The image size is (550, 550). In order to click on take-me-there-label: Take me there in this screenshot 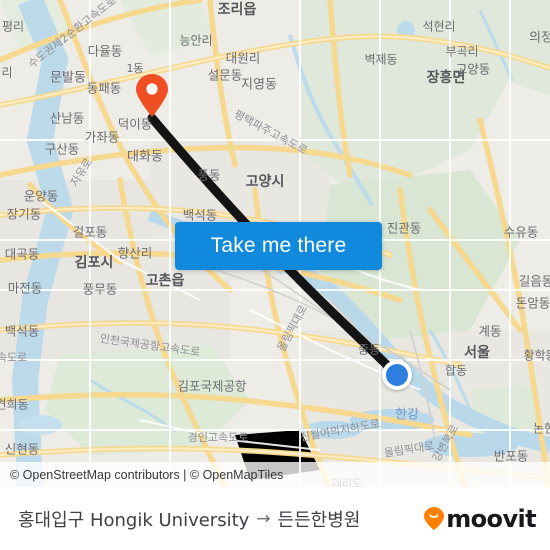, I will do `click(278, 245)`.